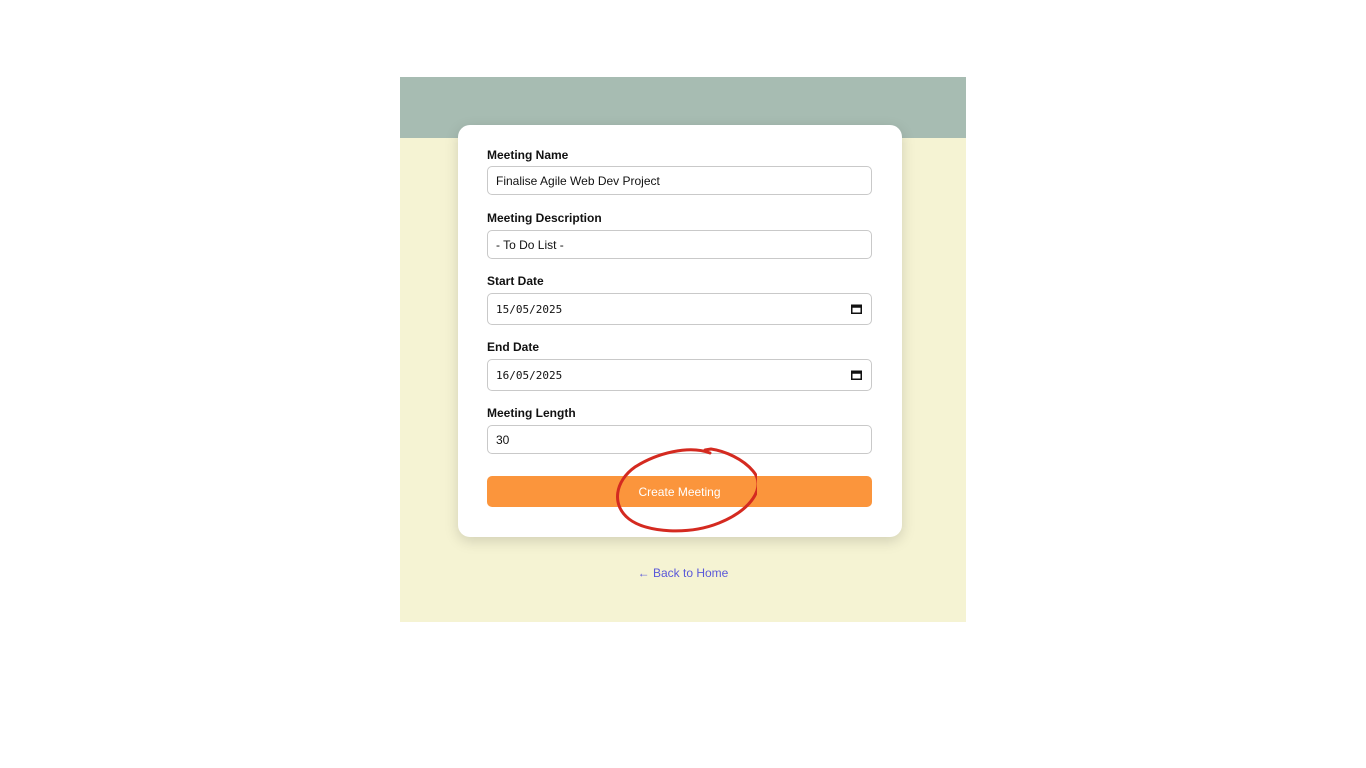 Image resolution: width=1366 pixels, height=768 pixels. I want to click on meeting-length-input, so click(679, 439).